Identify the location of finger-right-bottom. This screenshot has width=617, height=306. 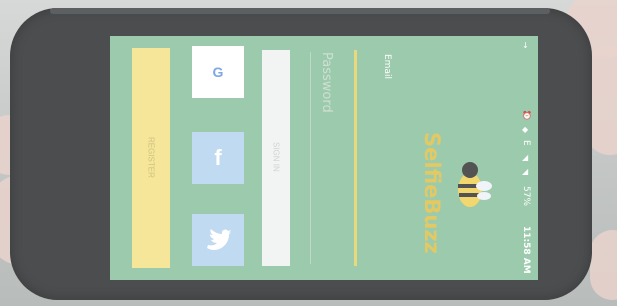
(603, 265).